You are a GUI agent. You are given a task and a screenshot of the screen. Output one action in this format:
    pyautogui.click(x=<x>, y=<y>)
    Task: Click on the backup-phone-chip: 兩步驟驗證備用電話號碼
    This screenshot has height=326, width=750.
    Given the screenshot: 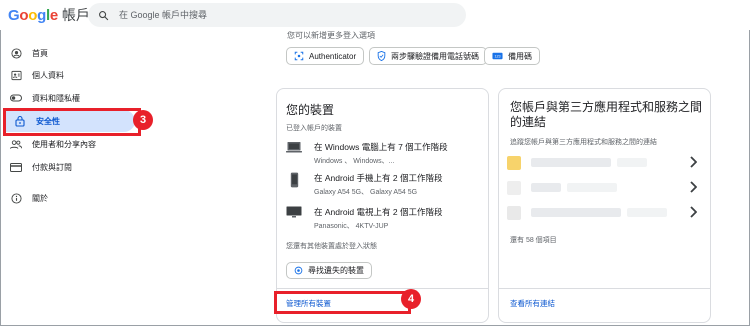 What is the action you would take?
    pyautogui.click(x=428, y=56)
    